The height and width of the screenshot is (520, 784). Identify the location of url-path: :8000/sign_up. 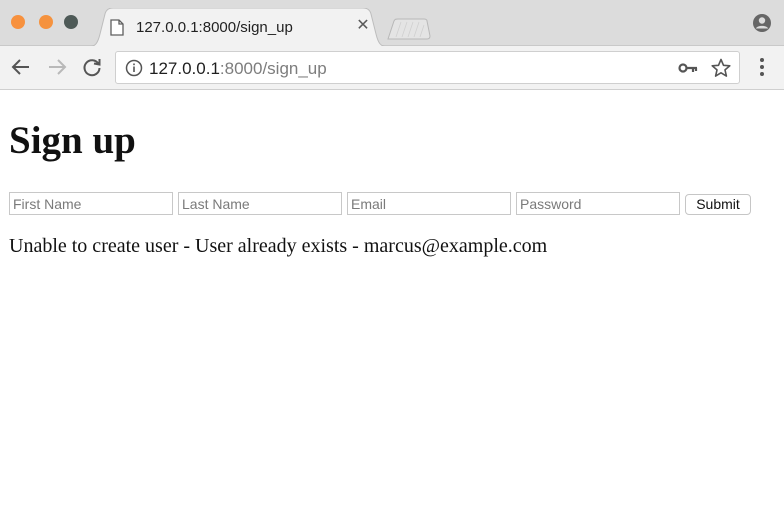
(273, 68).